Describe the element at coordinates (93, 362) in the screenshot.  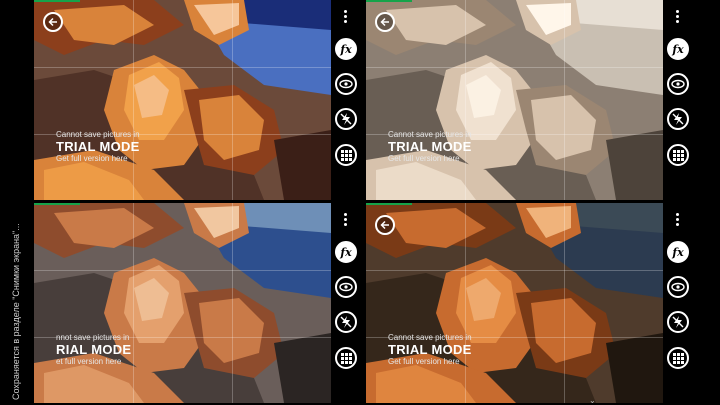
I see `get-full-version-link: et full version here` at that location.